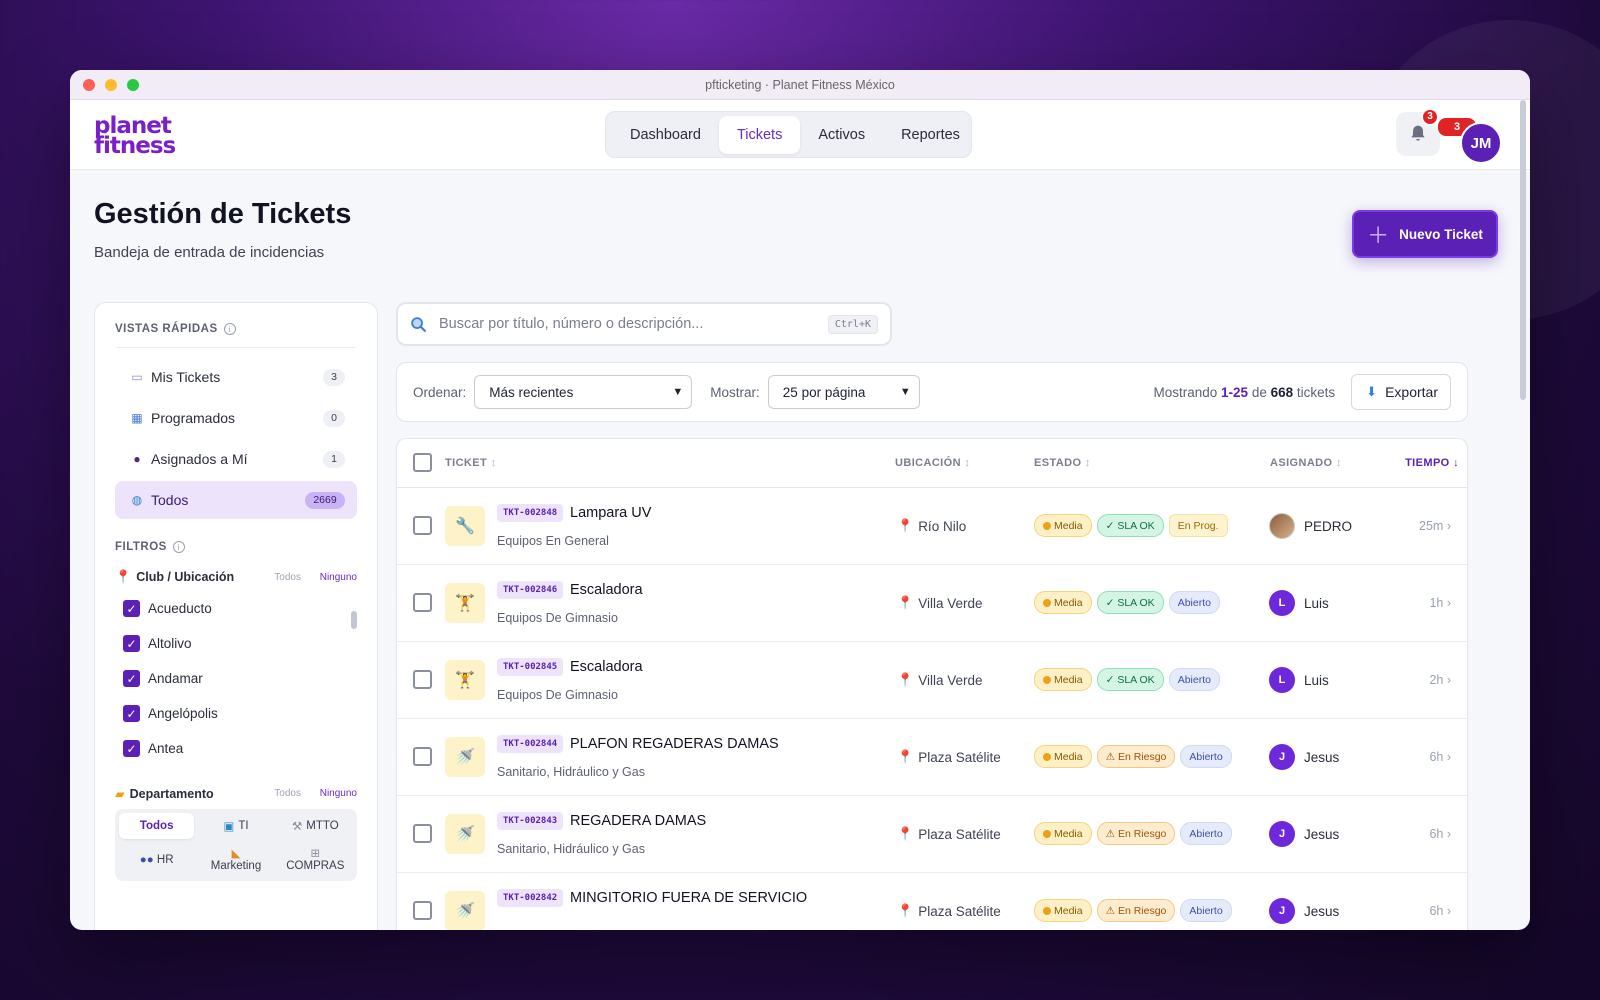 The image size is (1600, 1000). I want to click on club-option: ✓ Acueducto, so click(236, 608).